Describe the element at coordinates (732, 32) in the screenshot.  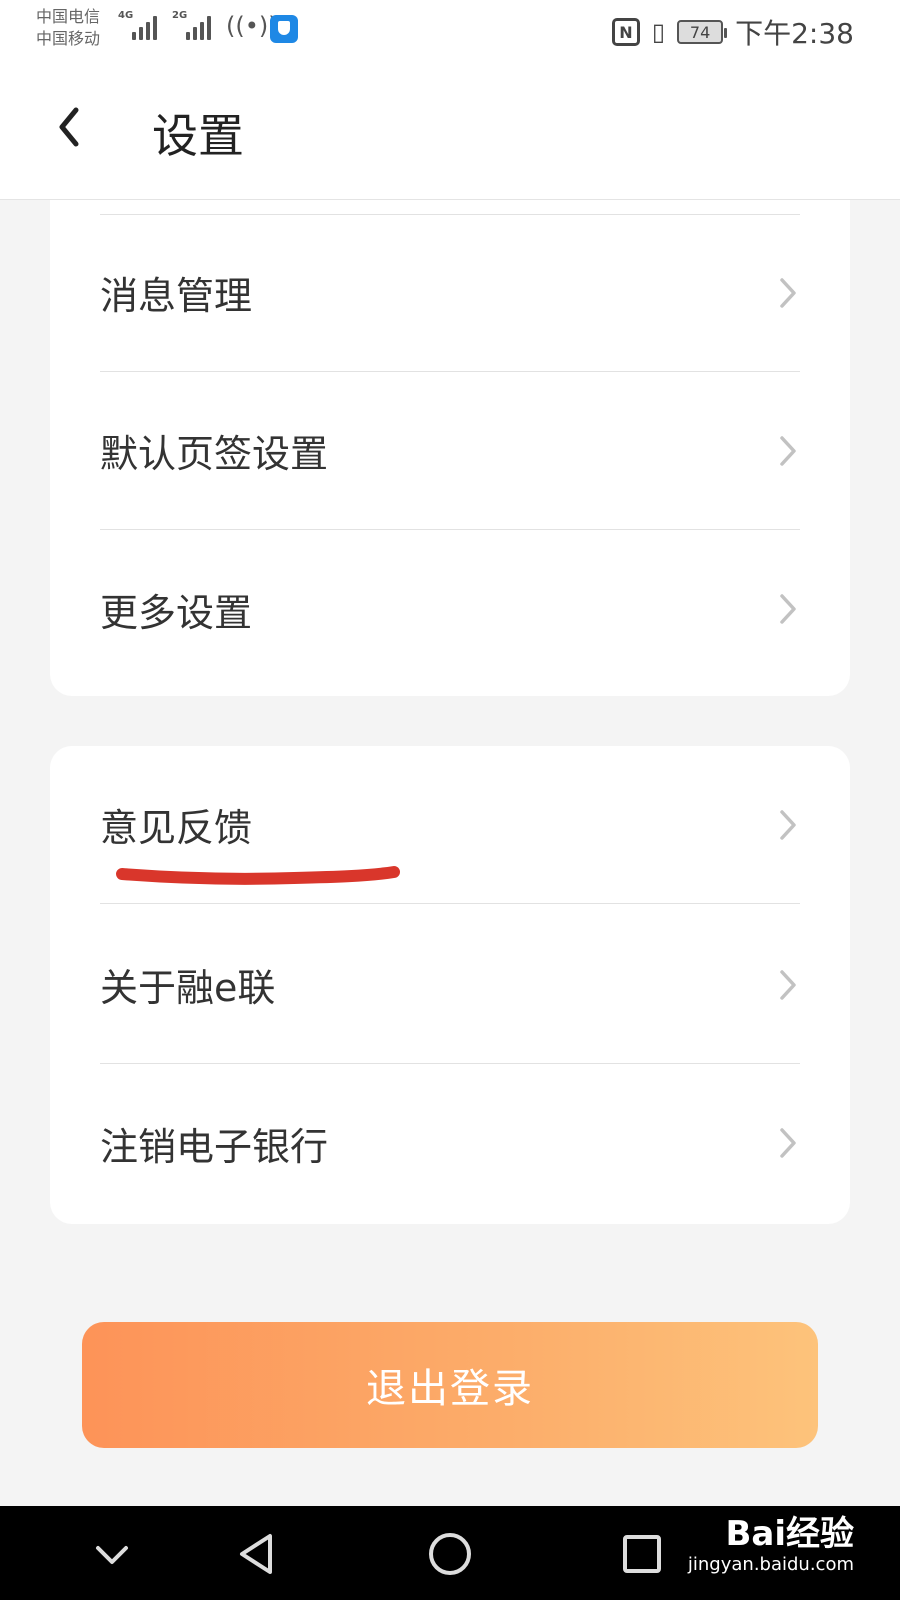
I see `status-right-group: N ▯ 74 下午2:38` at that location.